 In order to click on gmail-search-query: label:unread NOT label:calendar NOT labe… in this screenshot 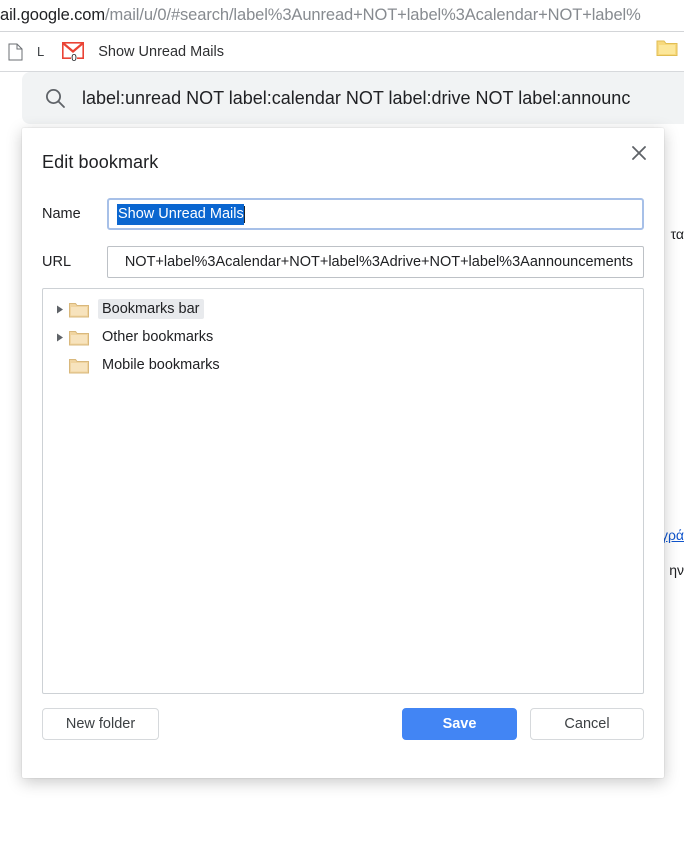, I will do `click(356, 98)`.